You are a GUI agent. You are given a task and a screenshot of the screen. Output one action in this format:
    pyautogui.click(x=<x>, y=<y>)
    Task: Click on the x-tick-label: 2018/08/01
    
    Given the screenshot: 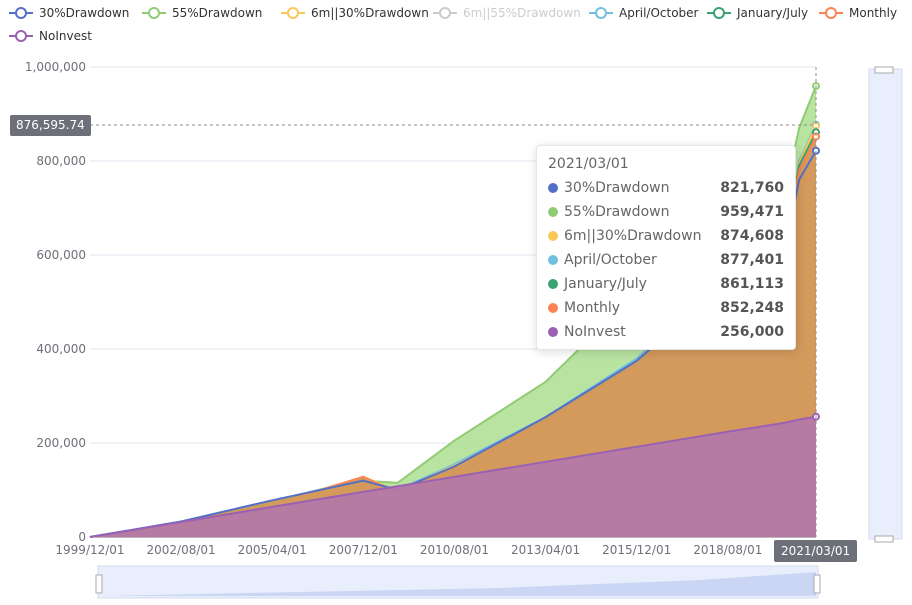 What is the action you would take?
    pyautogui.click(x=727, y=550)
    